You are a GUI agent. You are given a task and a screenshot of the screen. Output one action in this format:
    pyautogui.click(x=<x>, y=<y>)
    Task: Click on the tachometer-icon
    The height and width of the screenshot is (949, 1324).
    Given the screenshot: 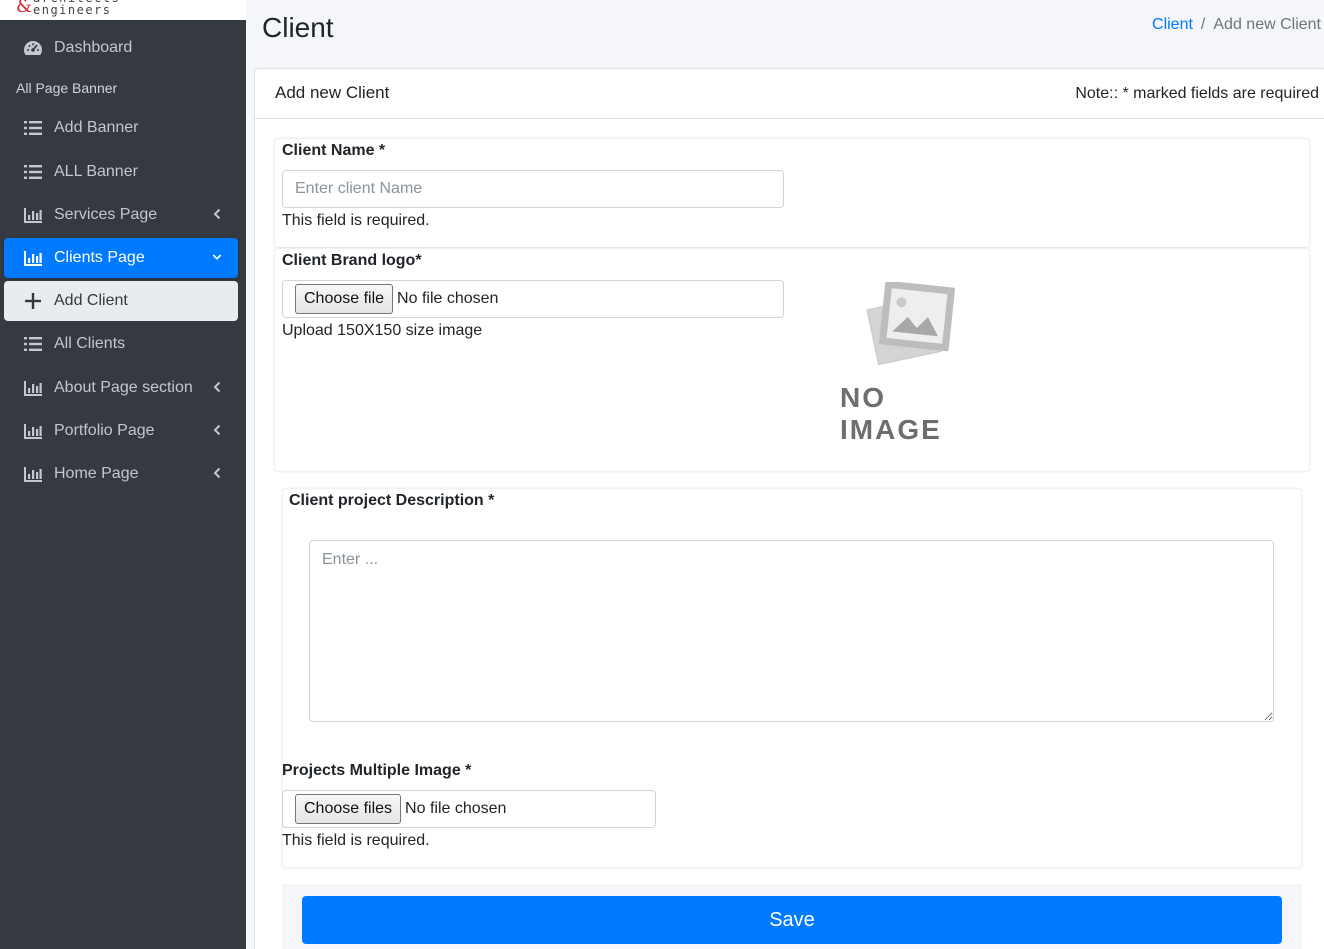 What is the action you would take?
    pyautogui.click(x=33, y=48)
    